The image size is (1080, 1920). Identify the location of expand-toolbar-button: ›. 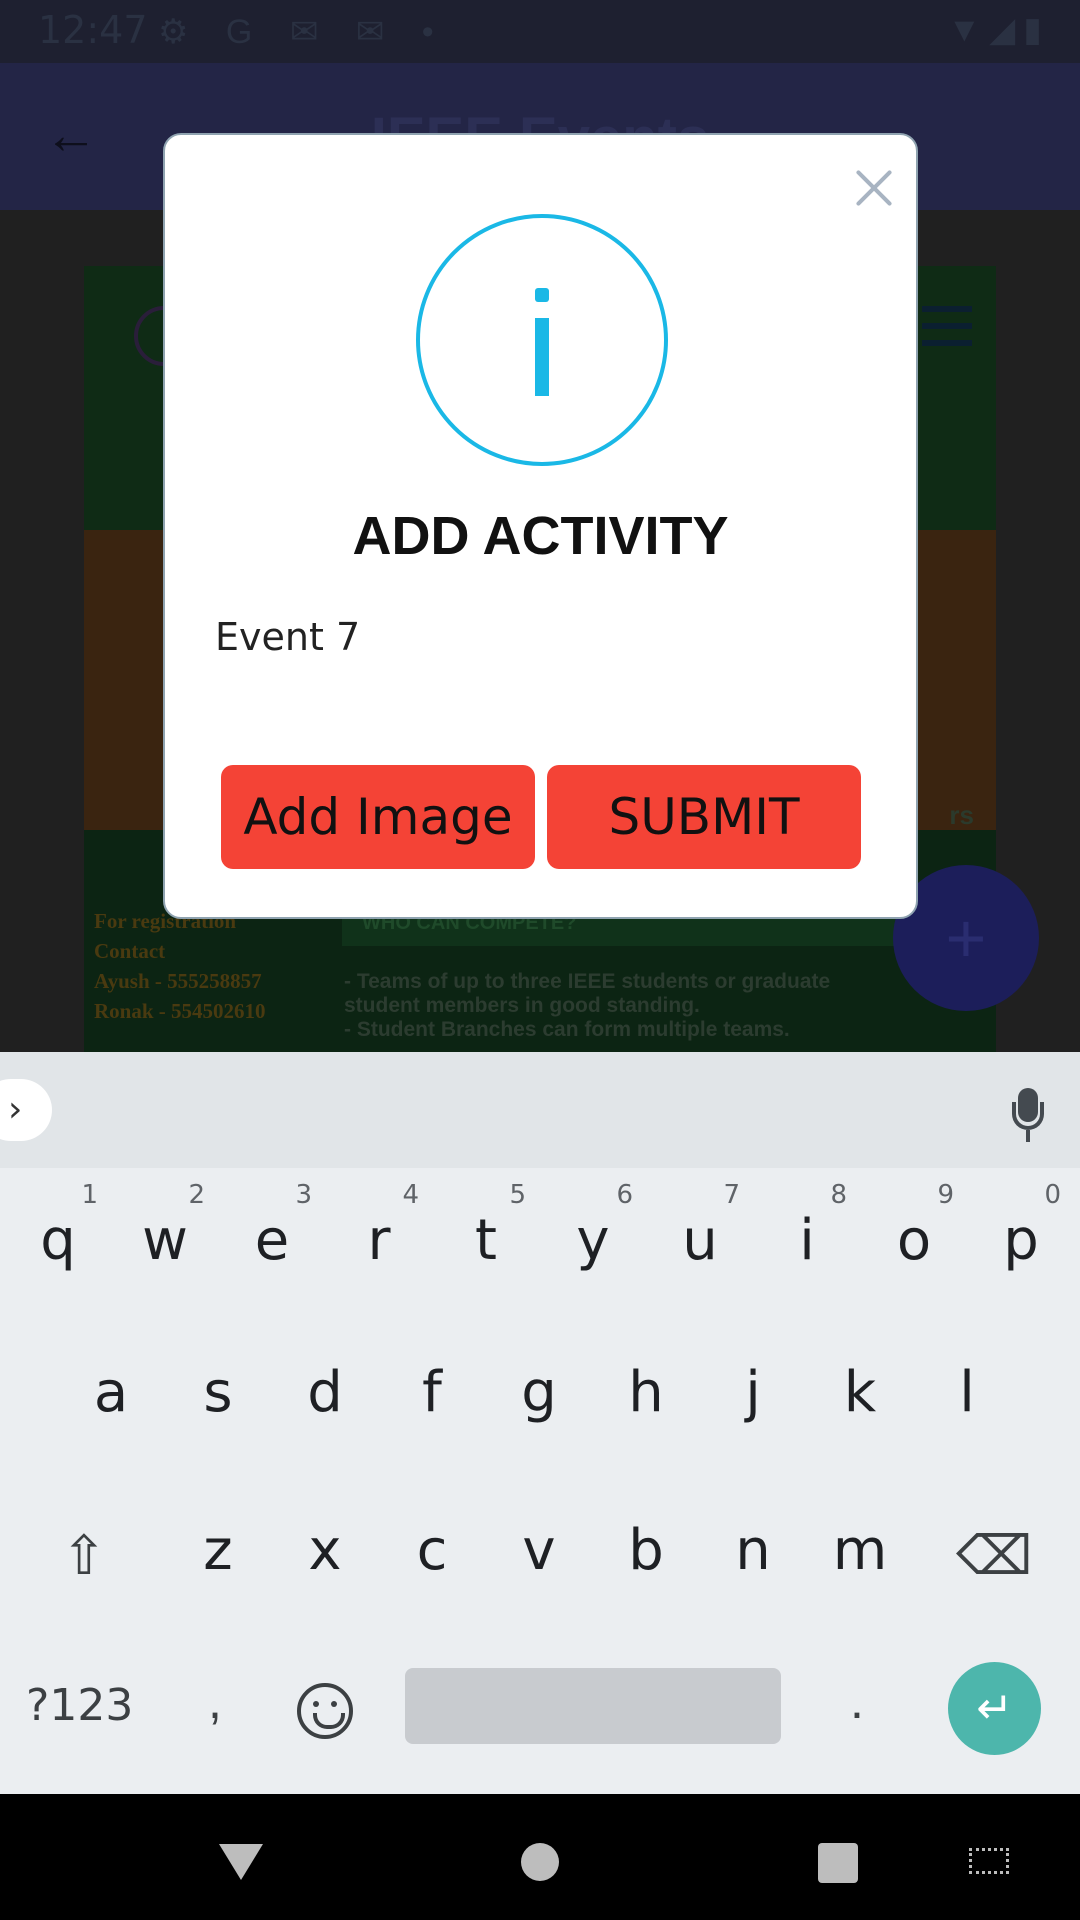
(26, 1110).